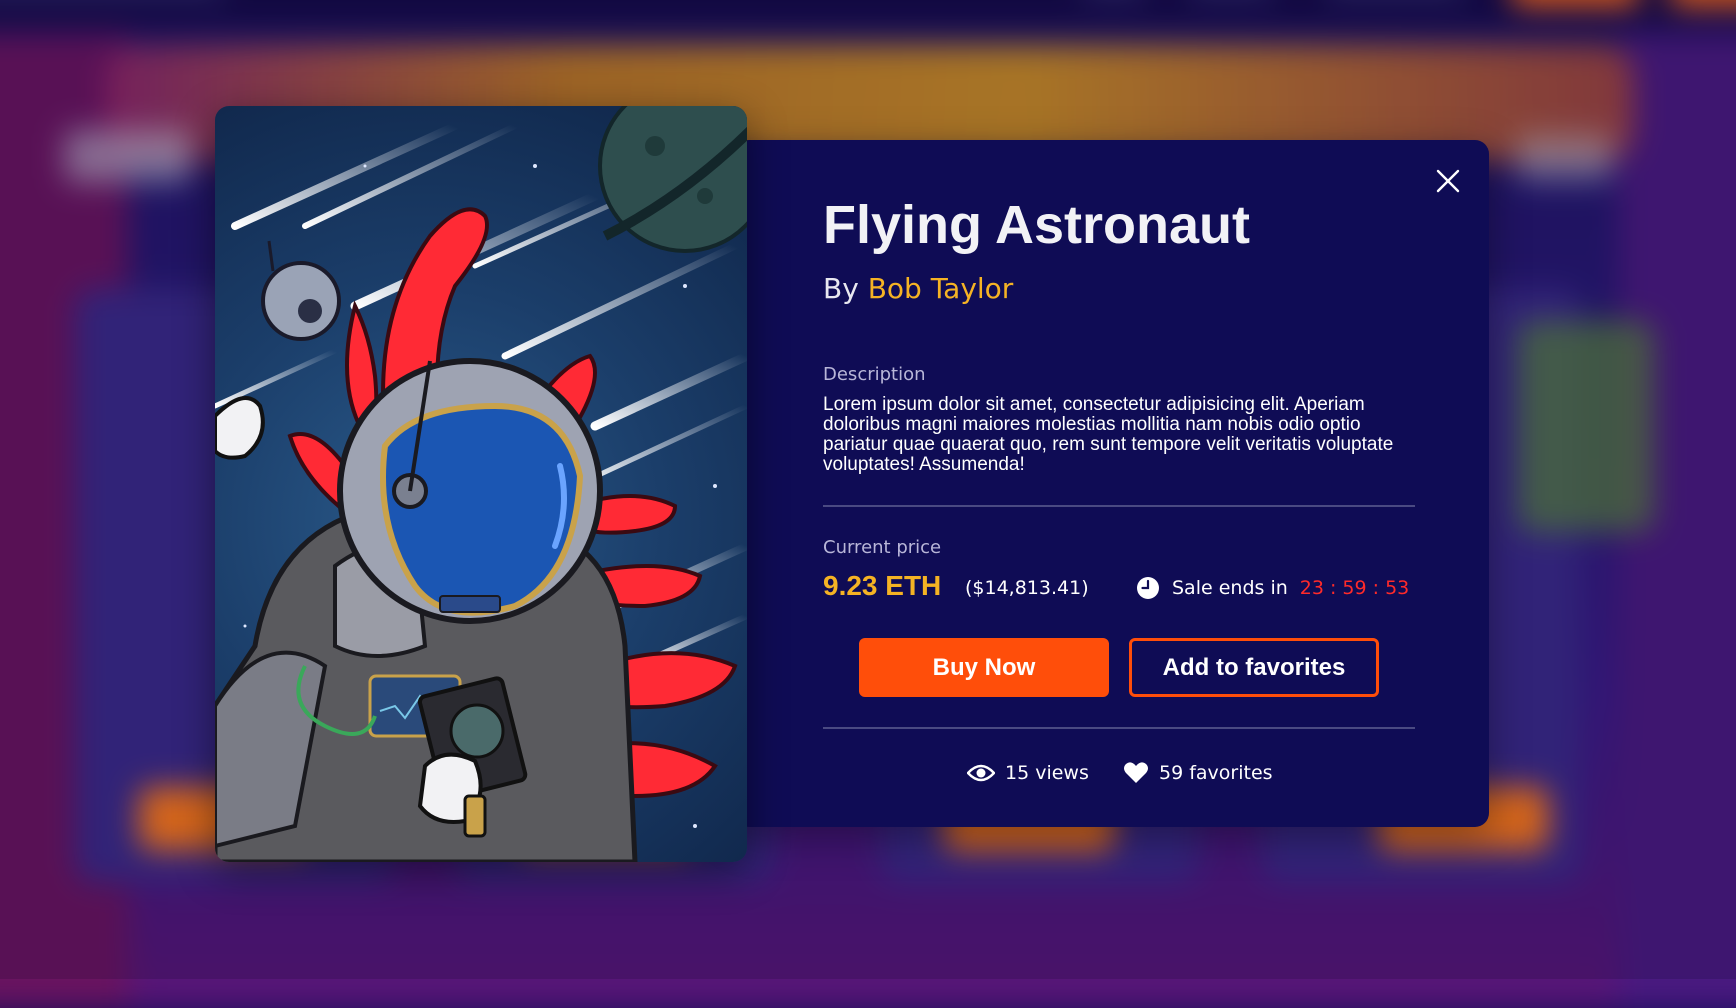  What do you see at coordinates (1136, 772) in the screenshot?
I see `heart-icon` at bounding box center [1136, 772].